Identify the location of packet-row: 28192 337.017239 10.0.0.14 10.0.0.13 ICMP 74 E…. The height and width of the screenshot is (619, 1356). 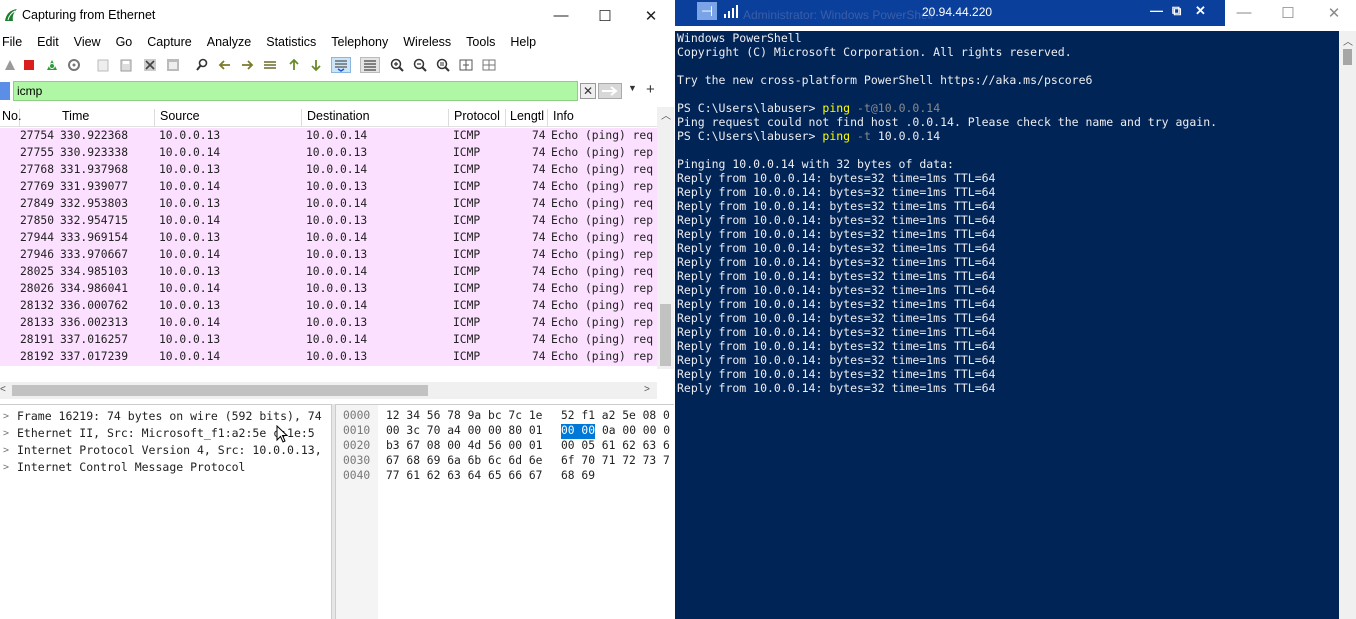
(328, 357).